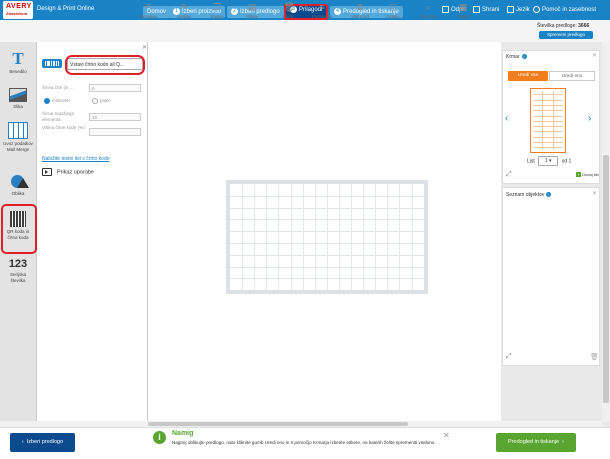  Describe the element at coordinates (566, 35) in the screenshot. I see `change-template-button: Spremeni predlogo` at that location.